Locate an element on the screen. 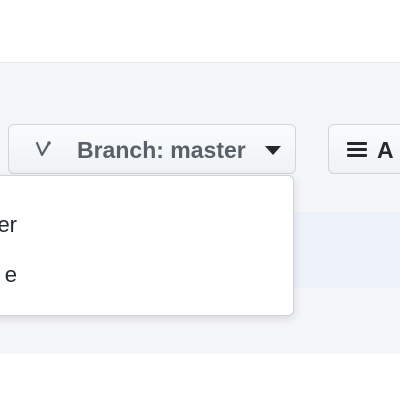 Image resolution: width=400 pixels, height=400 pixels. branch-icon is located at coordinates (43, 149).